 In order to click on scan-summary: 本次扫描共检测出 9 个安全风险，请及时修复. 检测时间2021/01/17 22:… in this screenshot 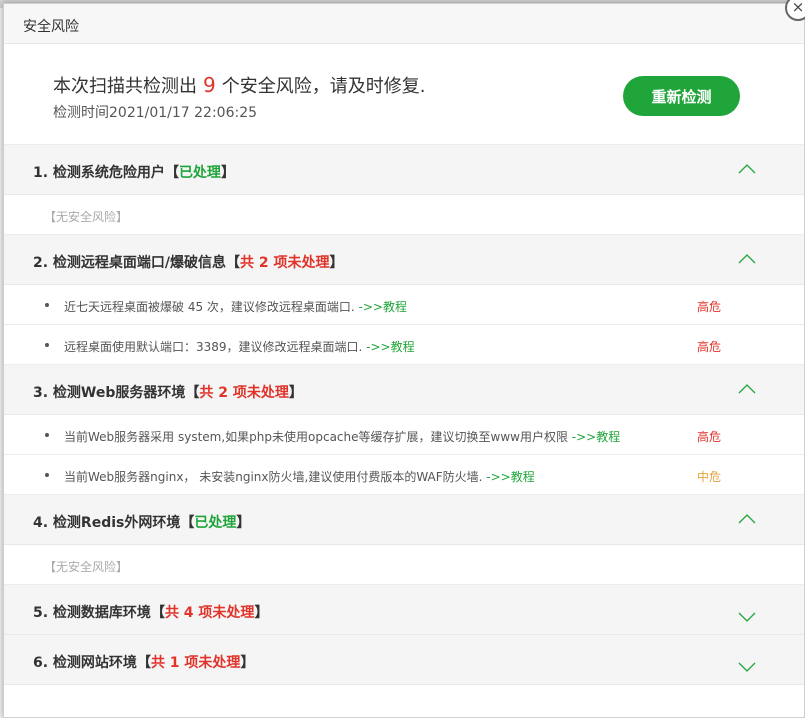, I will do `click(404, 94)`.